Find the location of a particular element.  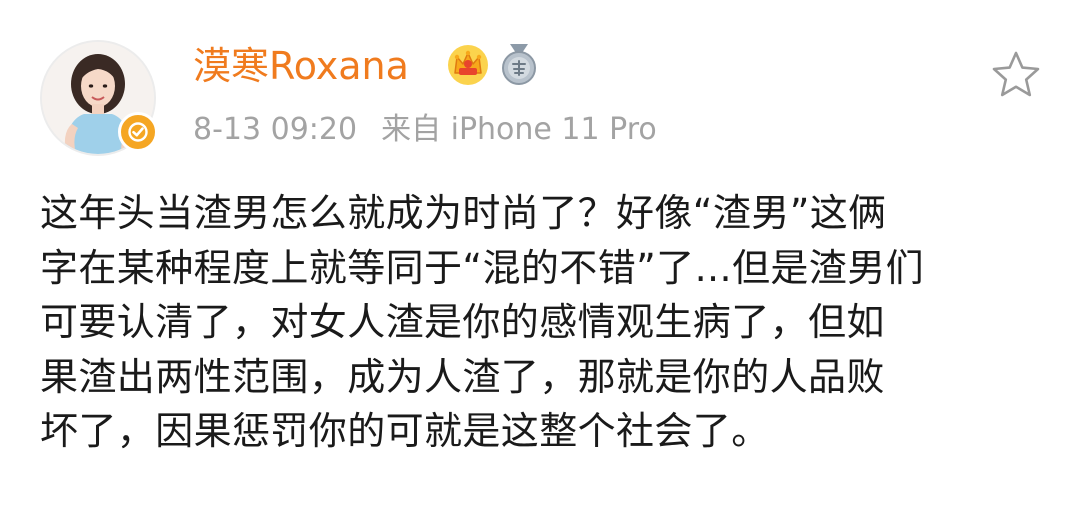

verified-check-icon is located at coordinates (138, 132).